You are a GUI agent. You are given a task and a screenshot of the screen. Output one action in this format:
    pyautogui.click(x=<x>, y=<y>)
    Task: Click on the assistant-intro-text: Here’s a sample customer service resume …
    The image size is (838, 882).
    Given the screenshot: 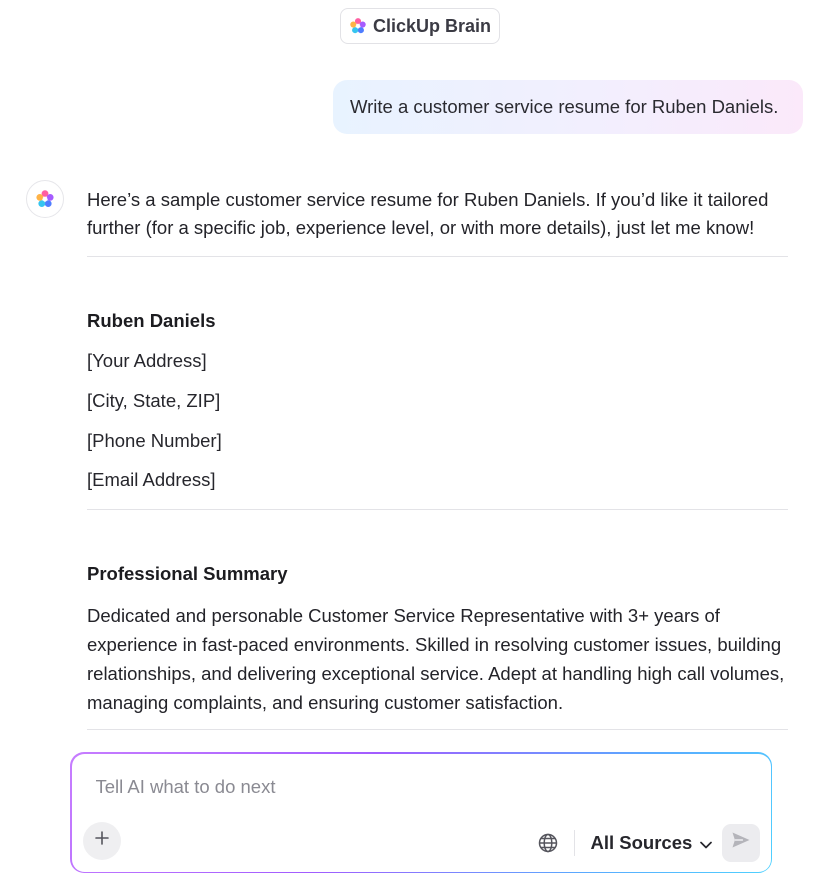 What is the action you would take?
    pyautogui.click(x=428, y=213)
    